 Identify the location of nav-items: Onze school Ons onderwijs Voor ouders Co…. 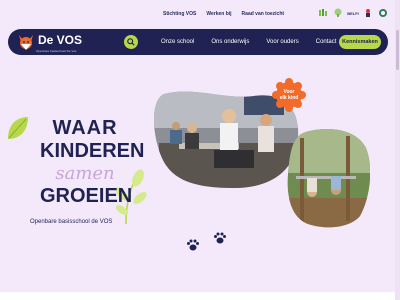
(248, 42).